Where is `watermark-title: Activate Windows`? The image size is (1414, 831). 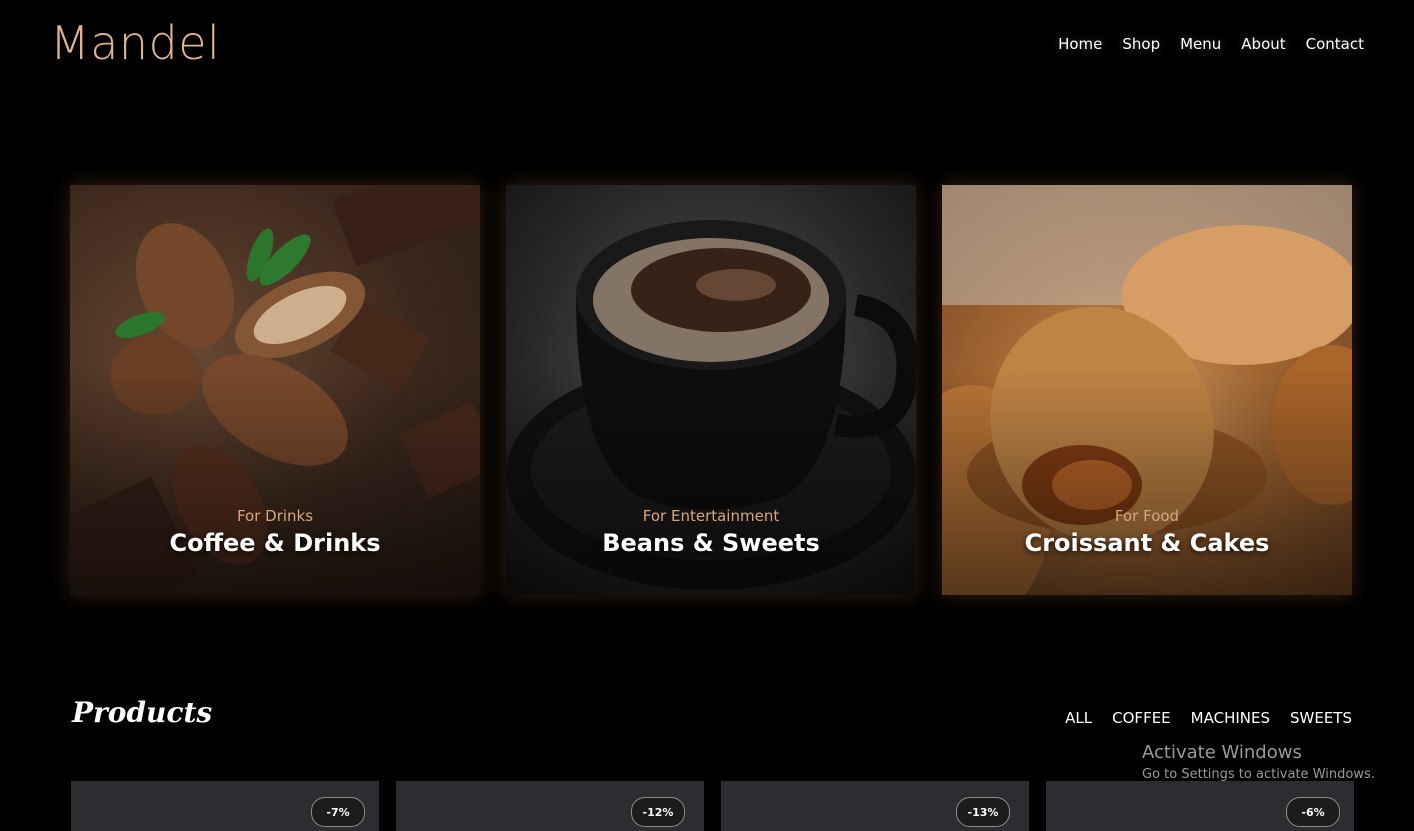
watermark-title: Activate Windows is located at coordinates (1222, 752).